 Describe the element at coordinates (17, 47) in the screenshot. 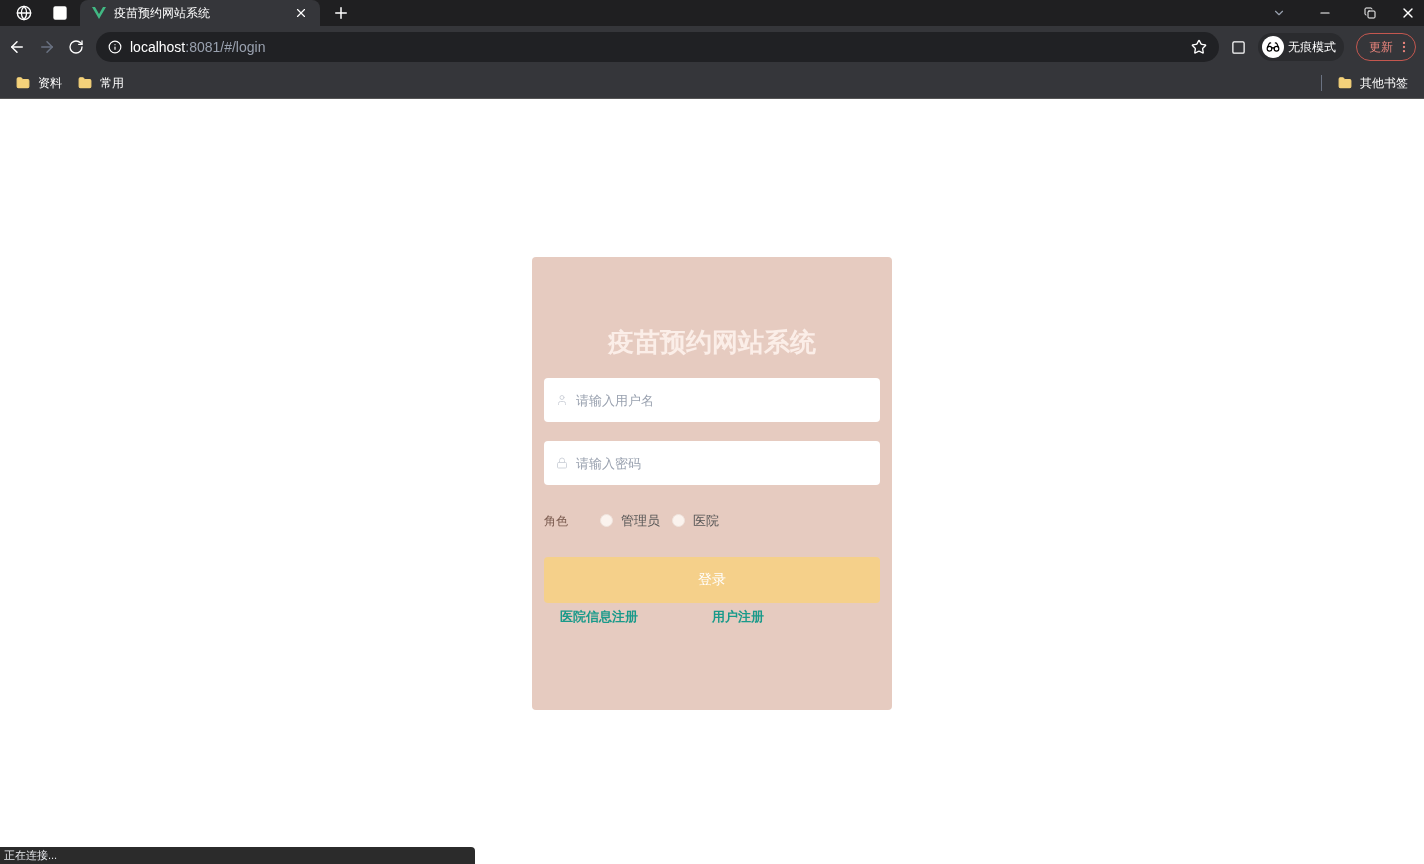

I see `back-icon` at that location.